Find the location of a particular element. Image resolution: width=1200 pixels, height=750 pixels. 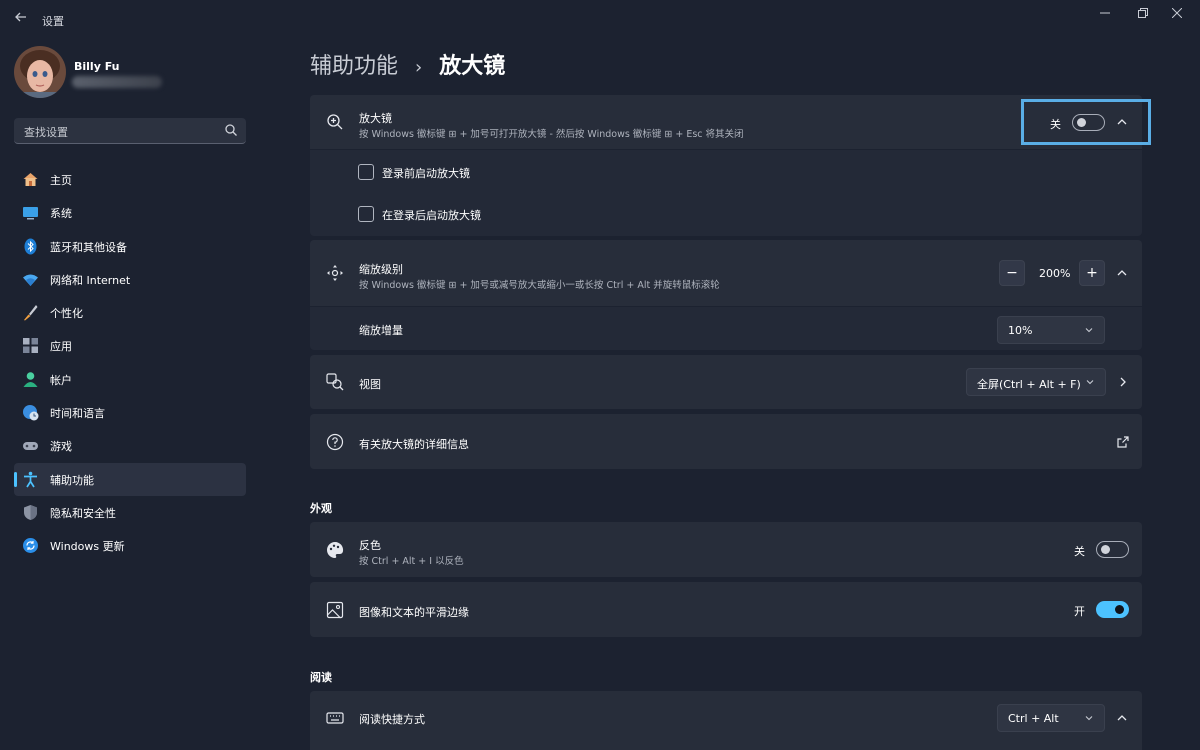

page-title: 放大镜 is located at coordinates (472, 66).